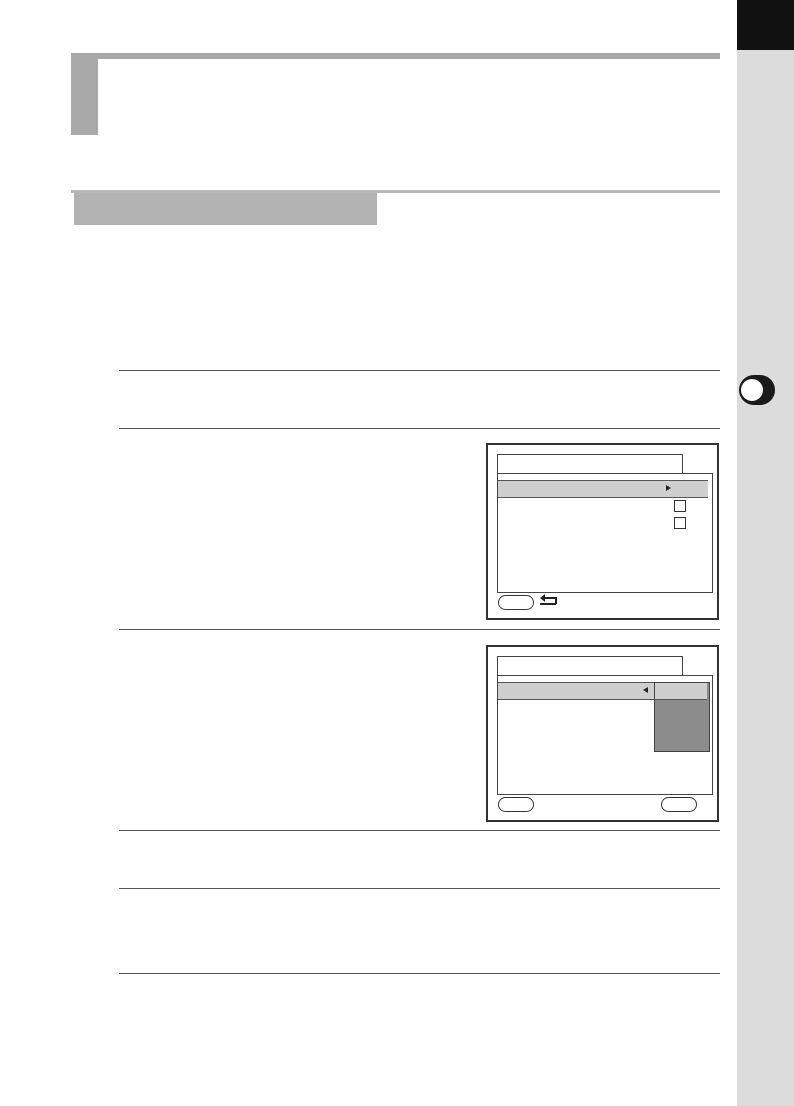 The image size is (794, 1106). What do you see at coordinates (645, 690) in the screenshot?
I see `arrow-left-icon` at bounding box center [645, 690].